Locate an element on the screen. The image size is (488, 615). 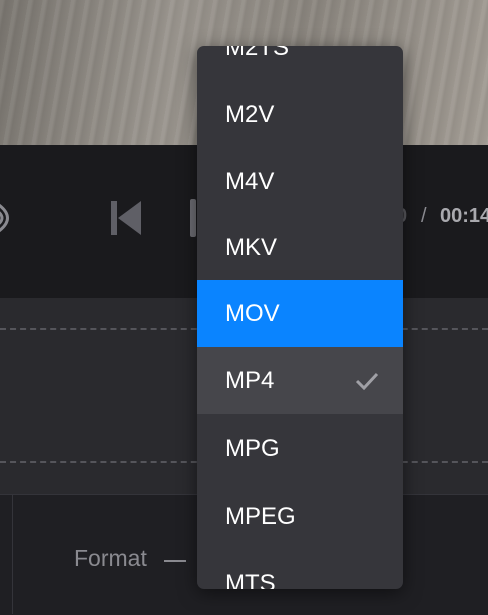
divider is located at coordinates (12, 554).